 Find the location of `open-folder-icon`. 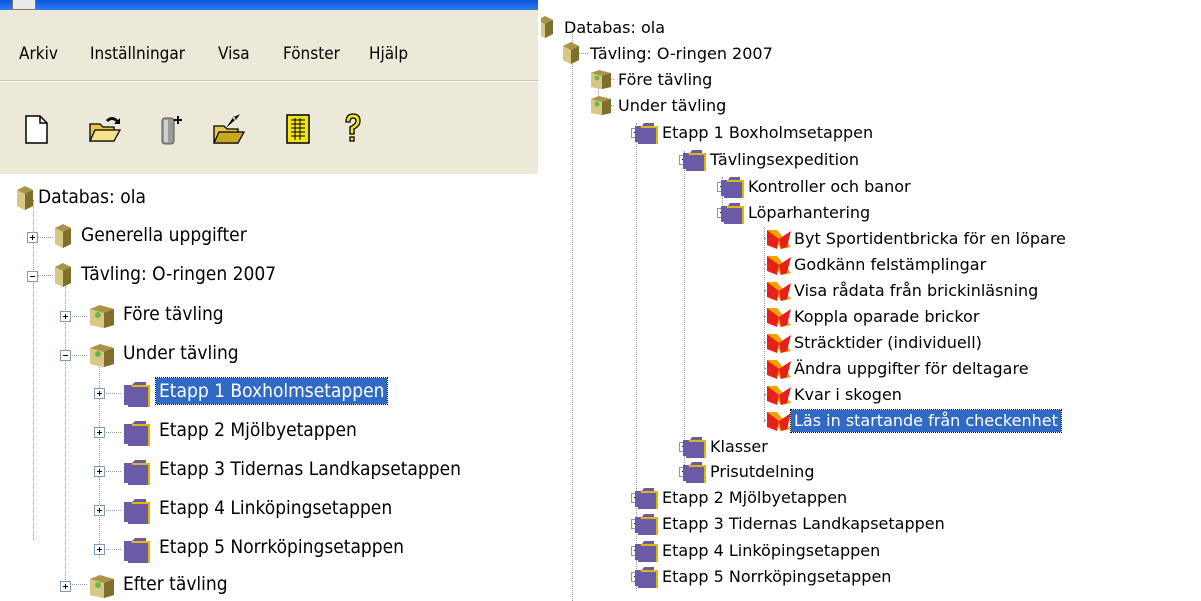

open-folder-icon is located at coordinates (105, 129).